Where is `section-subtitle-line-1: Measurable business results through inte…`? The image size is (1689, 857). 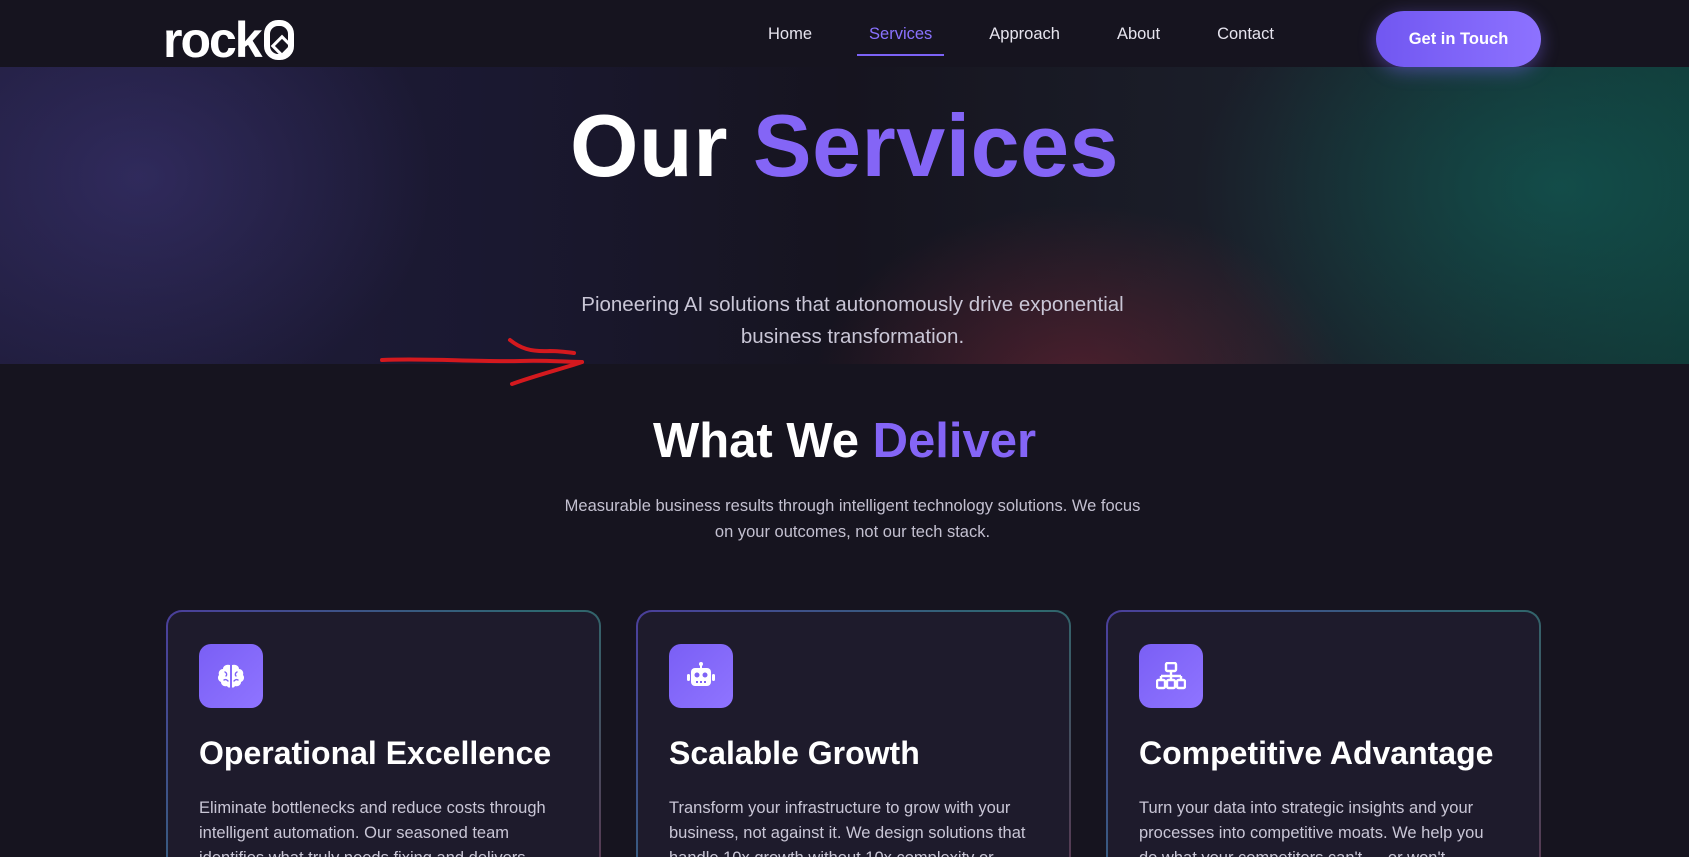 section-subtitle-line-1: Measurable business results through inte… is located at coordinates (852, 506).